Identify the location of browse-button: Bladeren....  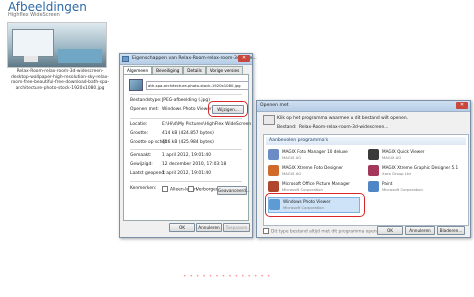
(451, 230).